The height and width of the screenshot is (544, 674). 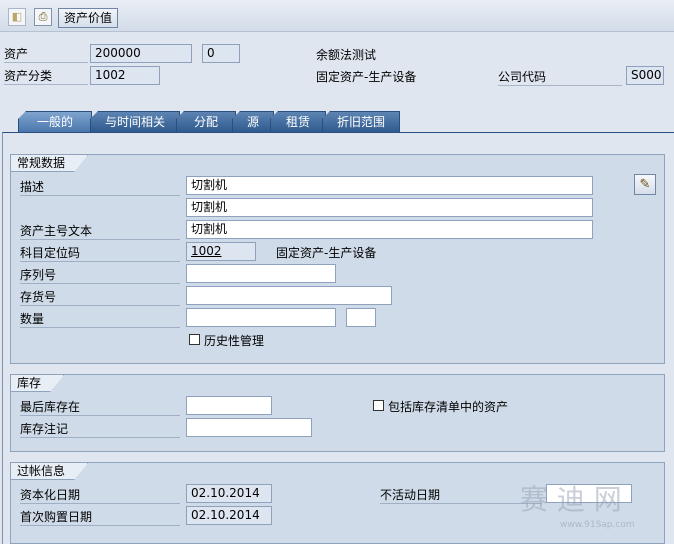 What do you see at coordinates (234, 341) in the screenshot?
I see `history-checkbox-label: 历史性管理` at bounding box center [234, 341].